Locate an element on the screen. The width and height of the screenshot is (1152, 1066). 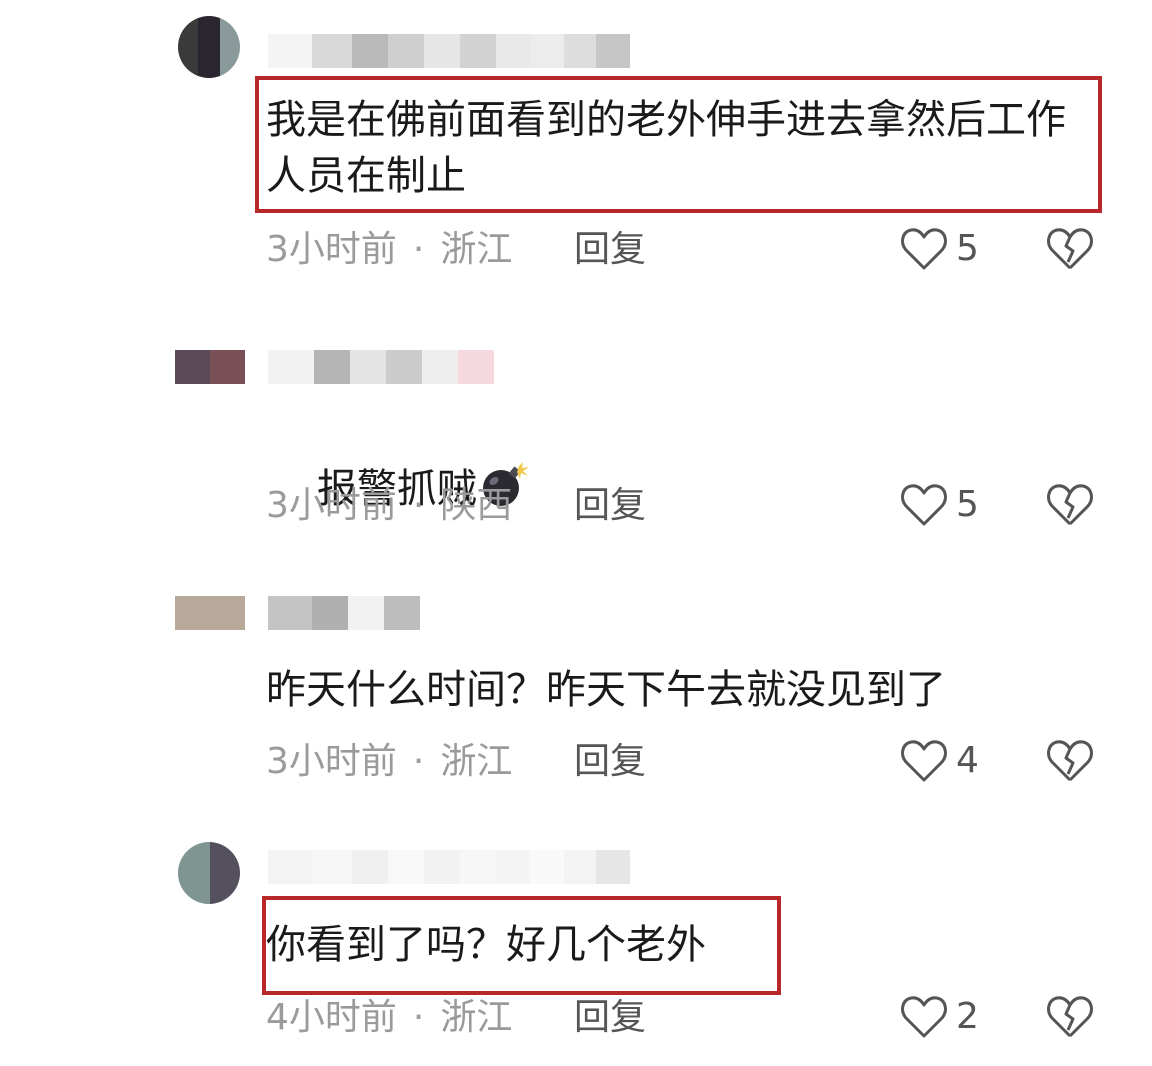
comment-meta: 4小时前 · 浙江 is located at coordinates (389, 1018).